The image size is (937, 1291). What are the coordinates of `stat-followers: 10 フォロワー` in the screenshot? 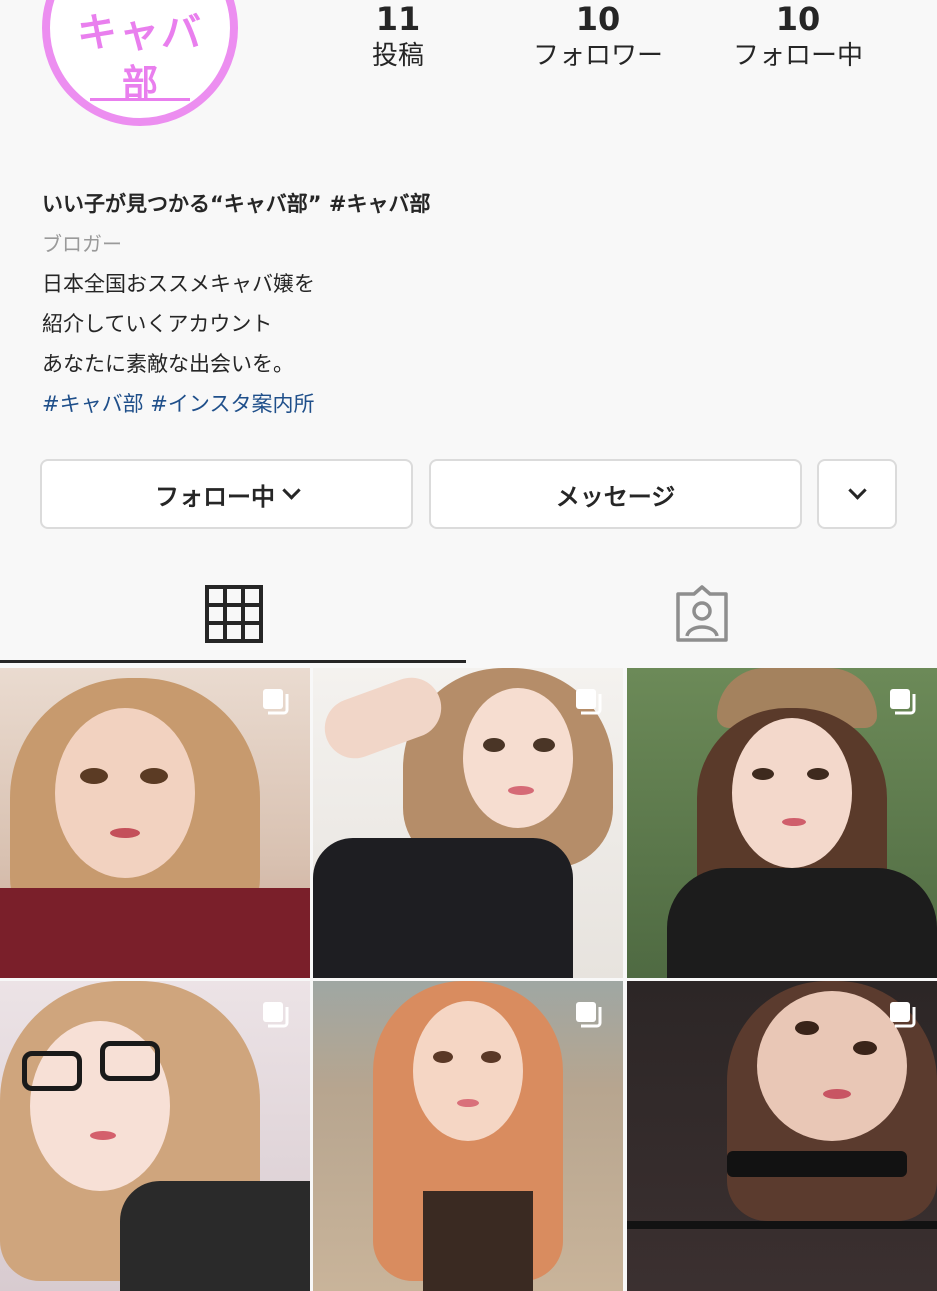 It's located at (598, 38).